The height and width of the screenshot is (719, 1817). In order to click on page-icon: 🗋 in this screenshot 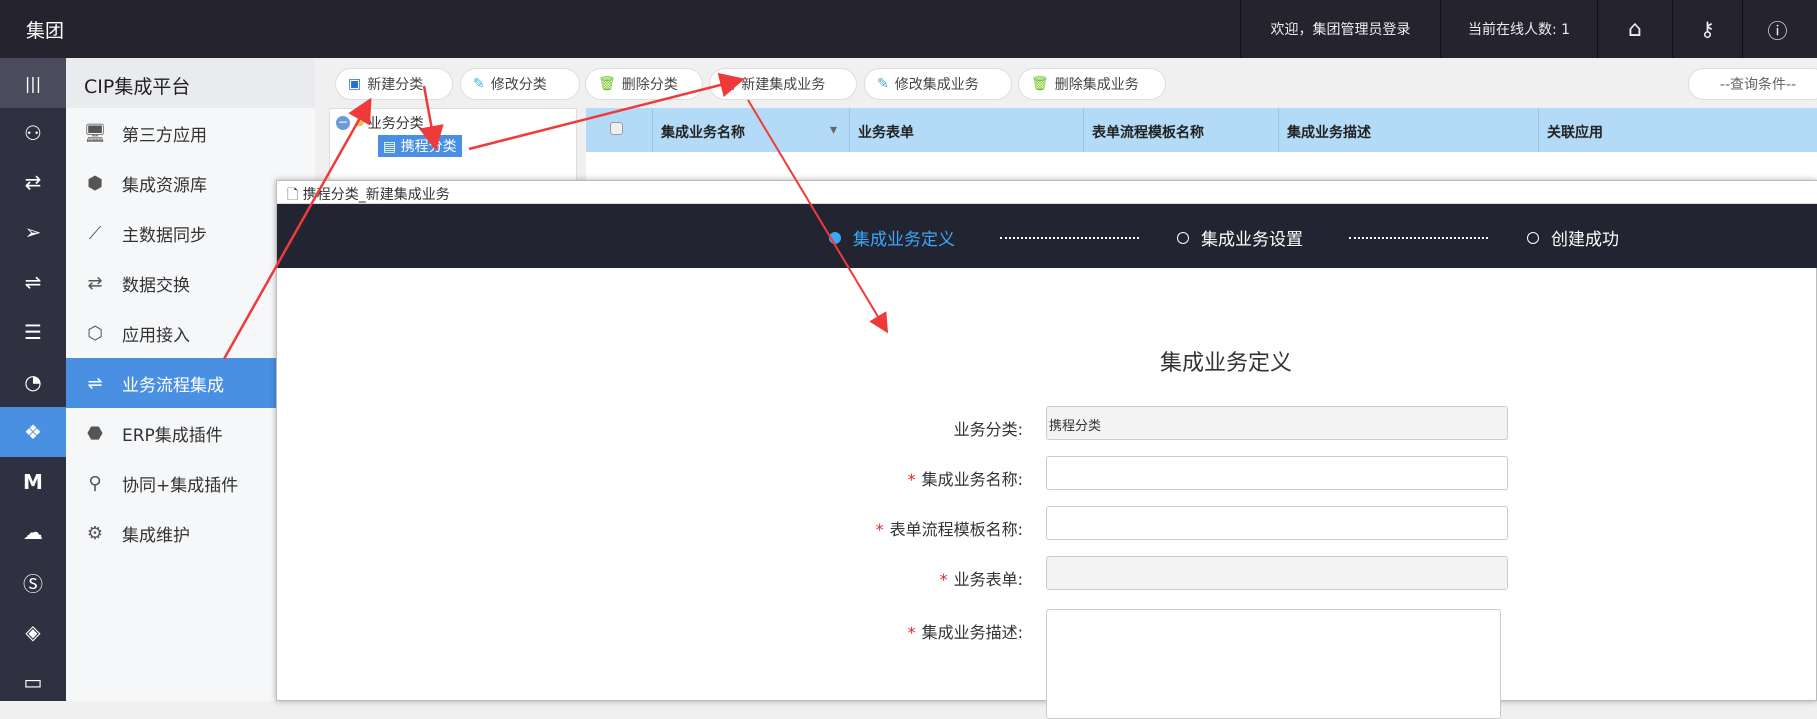, I will do `click(295, 195)`.